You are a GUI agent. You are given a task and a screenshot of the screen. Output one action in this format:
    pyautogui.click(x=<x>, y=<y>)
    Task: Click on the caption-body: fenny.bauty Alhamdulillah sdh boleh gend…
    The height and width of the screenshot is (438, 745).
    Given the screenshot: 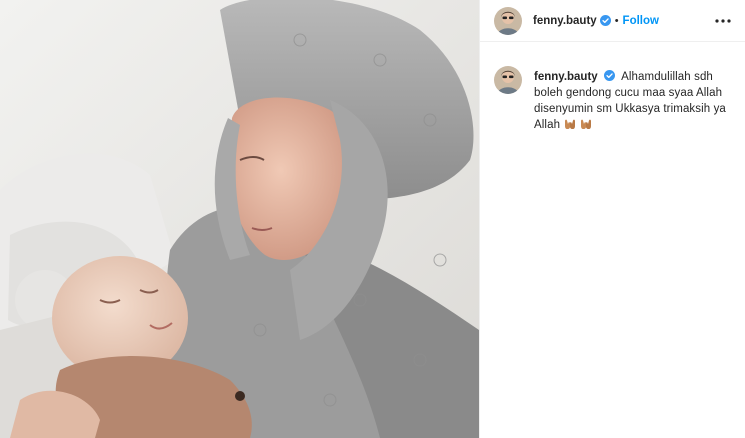 What is the action you would take?
    pyautogui.click(x=634, y=101)
    